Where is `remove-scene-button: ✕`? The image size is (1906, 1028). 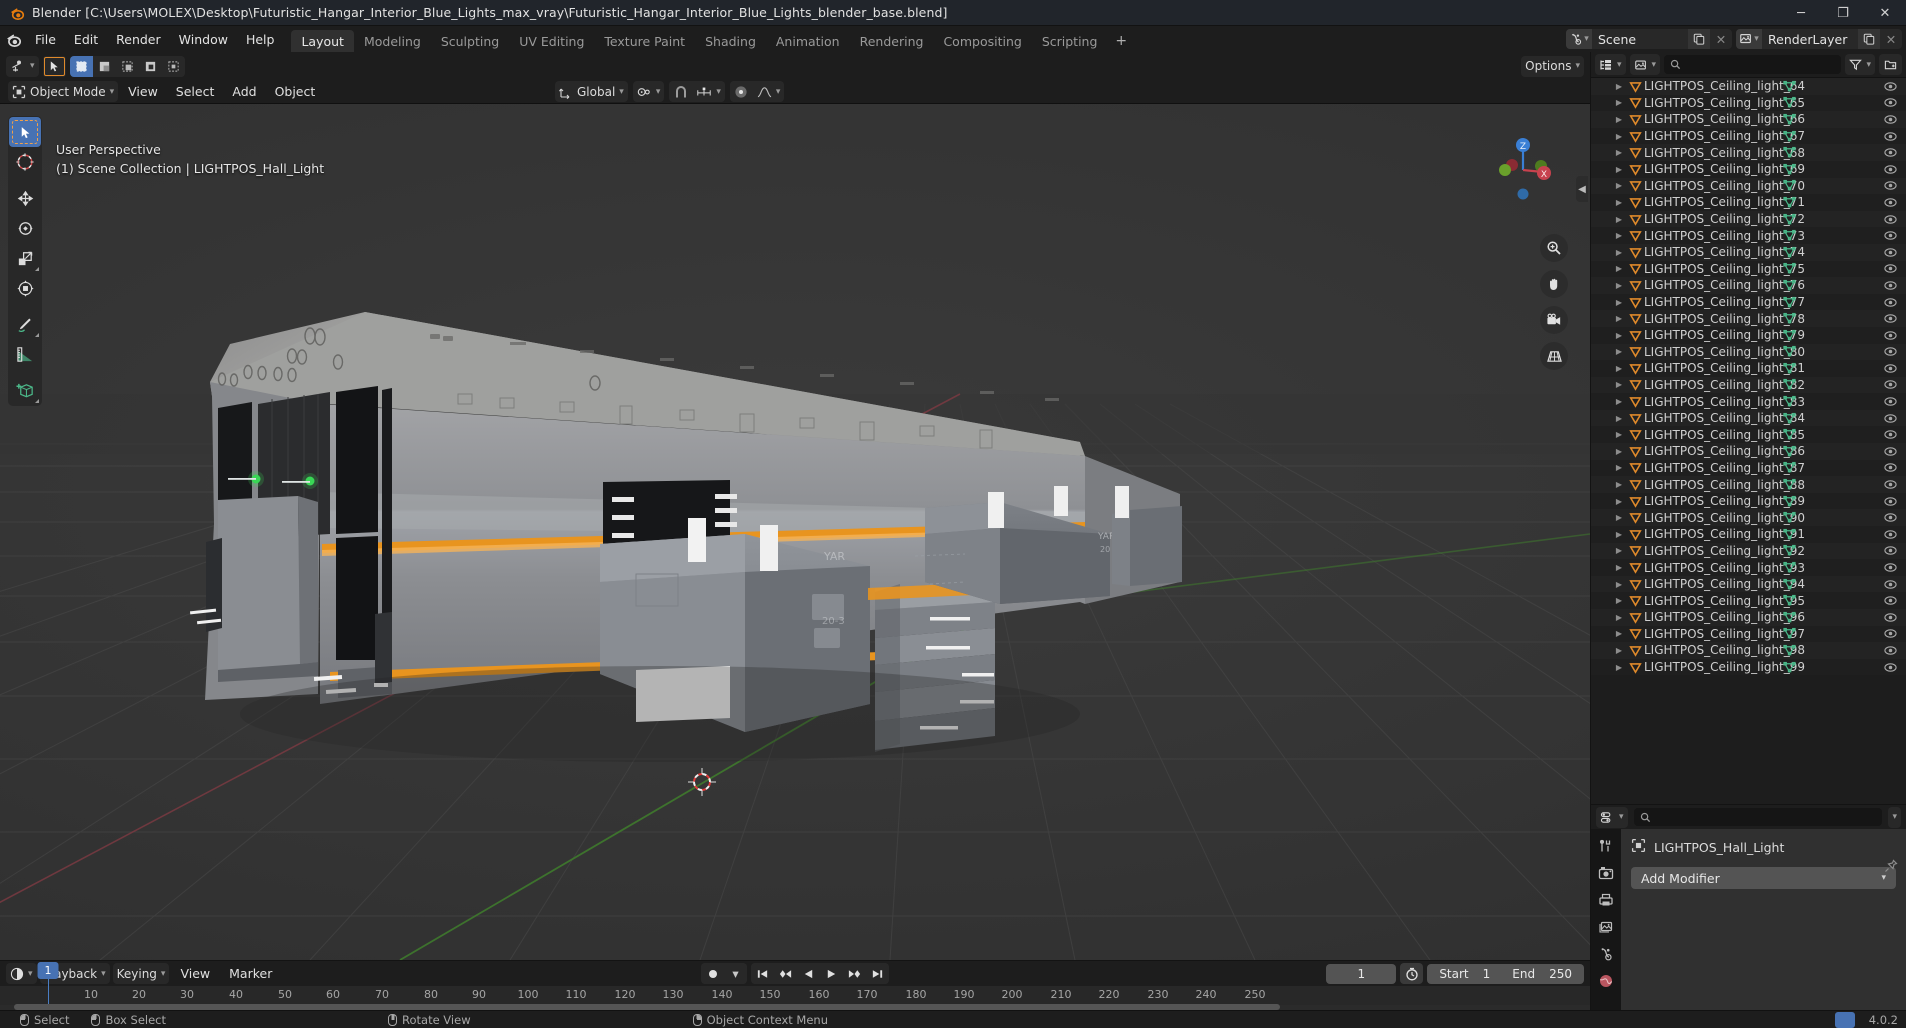 remove-scene-button: ✕ is located at coordinates (1721, 39).